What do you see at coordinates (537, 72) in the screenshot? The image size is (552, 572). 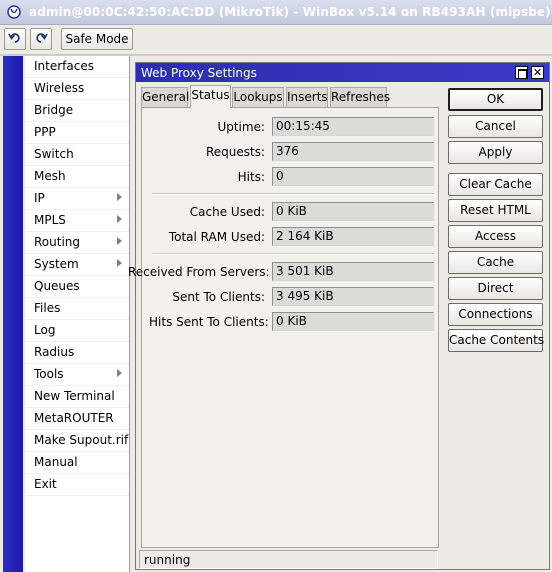 I see `close-icon: ✕` at bounding box center [537, 72].